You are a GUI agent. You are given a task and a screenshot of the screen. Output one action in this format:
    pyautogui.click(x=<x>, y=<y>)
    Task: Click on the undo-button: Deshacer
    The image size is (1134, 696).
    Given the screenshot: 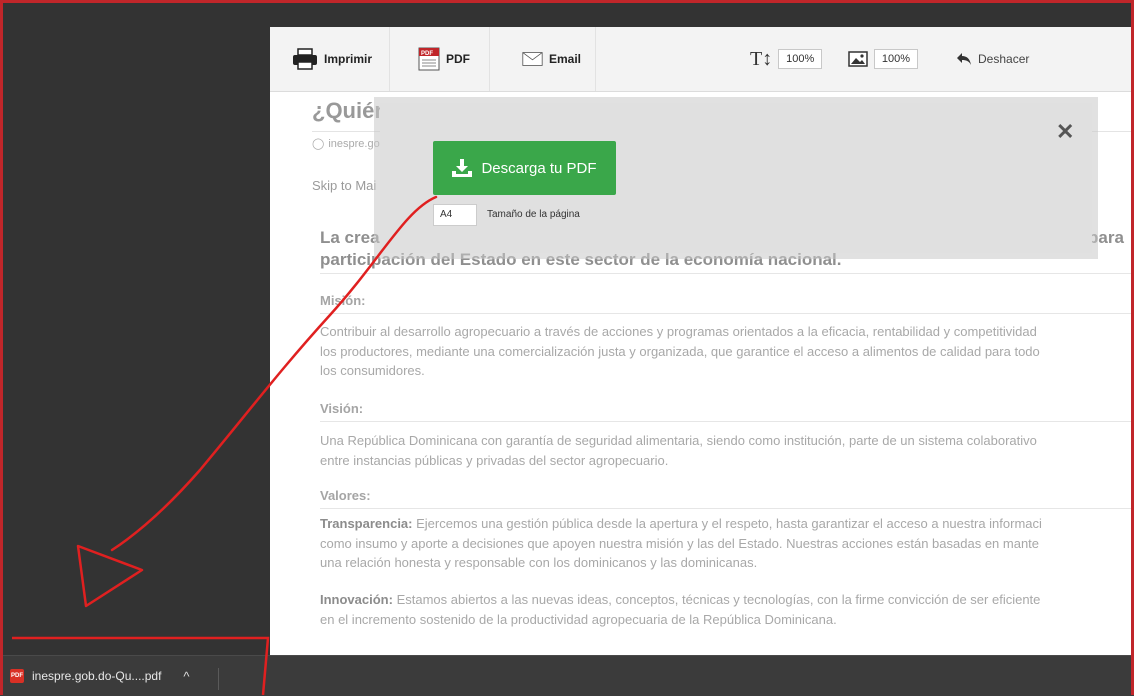 What is the action you would take?
    pyautogui.click(x=992, y=59)
    